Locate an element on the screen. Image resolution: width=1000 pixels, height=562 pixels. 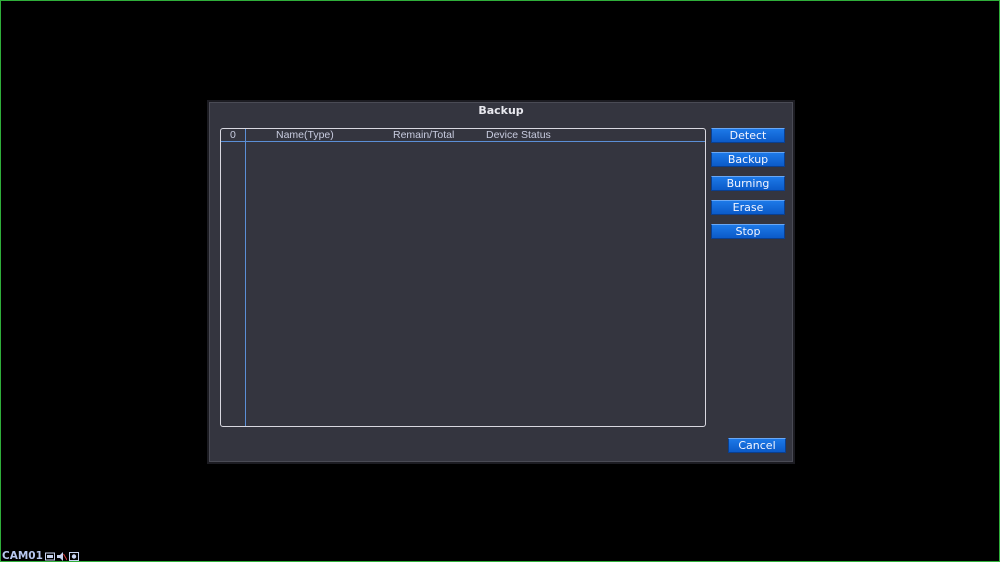
backup-button: Backup is located at coordinates (748, 159).